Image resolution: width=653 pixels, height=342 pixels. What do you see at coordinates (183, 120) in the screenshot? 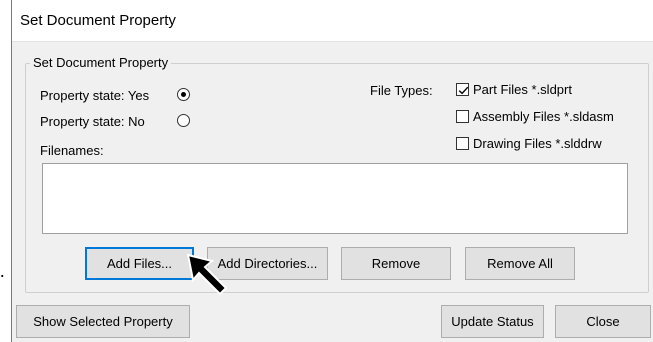
I see `property-state-no-radio` at bounding box center [183, 120].